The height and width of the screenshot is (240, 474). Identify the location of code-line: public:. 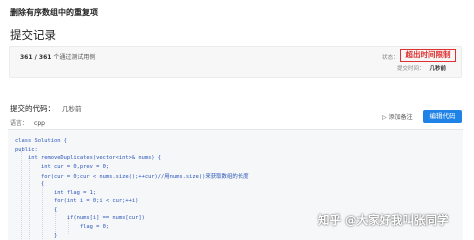
(26, 149).